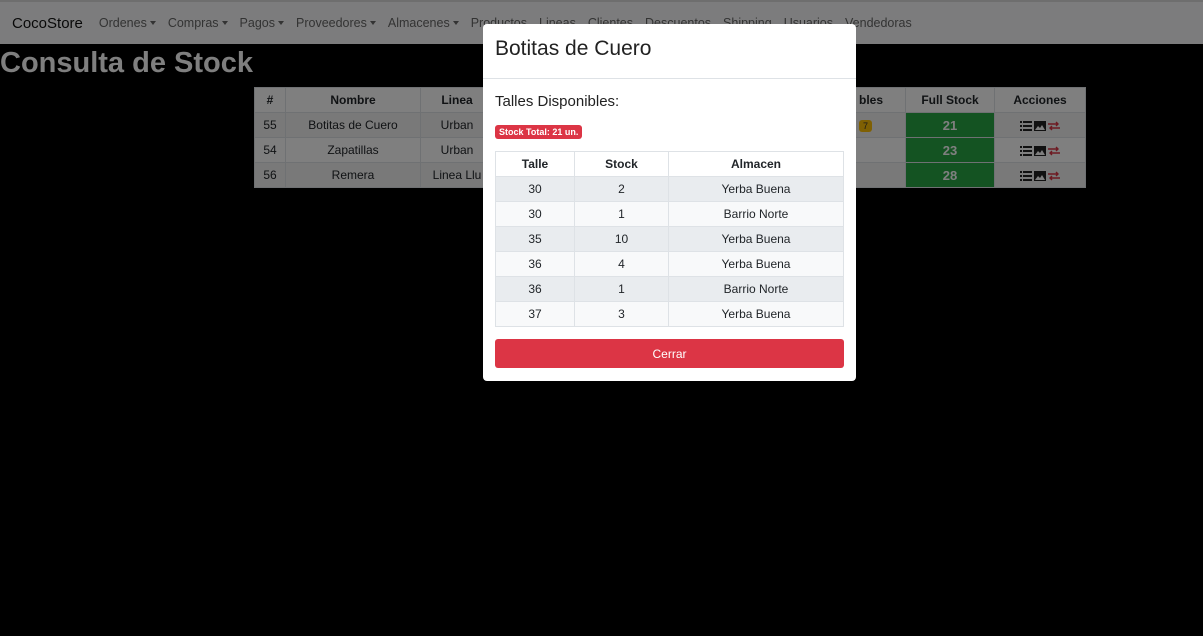 This screenshot has width=1203, height=636. I want to click on cell-stock: 4, so click(621, 264).